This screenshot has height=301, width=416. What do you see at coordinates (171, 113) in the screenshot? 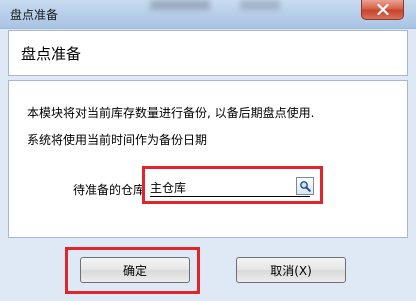
I see `description-text: 本模块将对当前库存数量进行备份, 以备后期盘点使用.` at bounding box center [171, 113].